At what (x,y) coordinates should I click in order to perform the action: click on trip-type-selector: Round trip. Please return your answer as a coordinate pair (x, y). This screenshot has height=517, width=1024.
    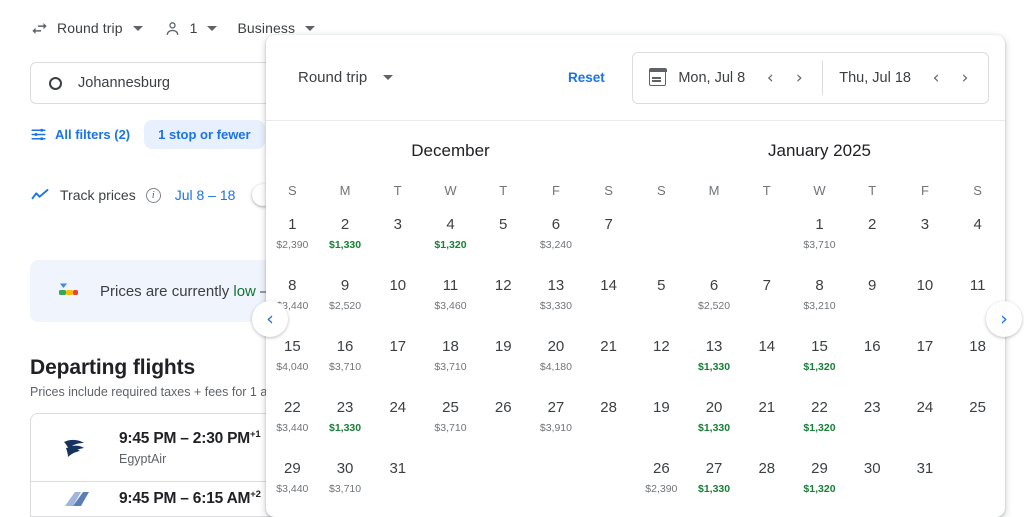
    Looking at the image, I should click on (86, 28).